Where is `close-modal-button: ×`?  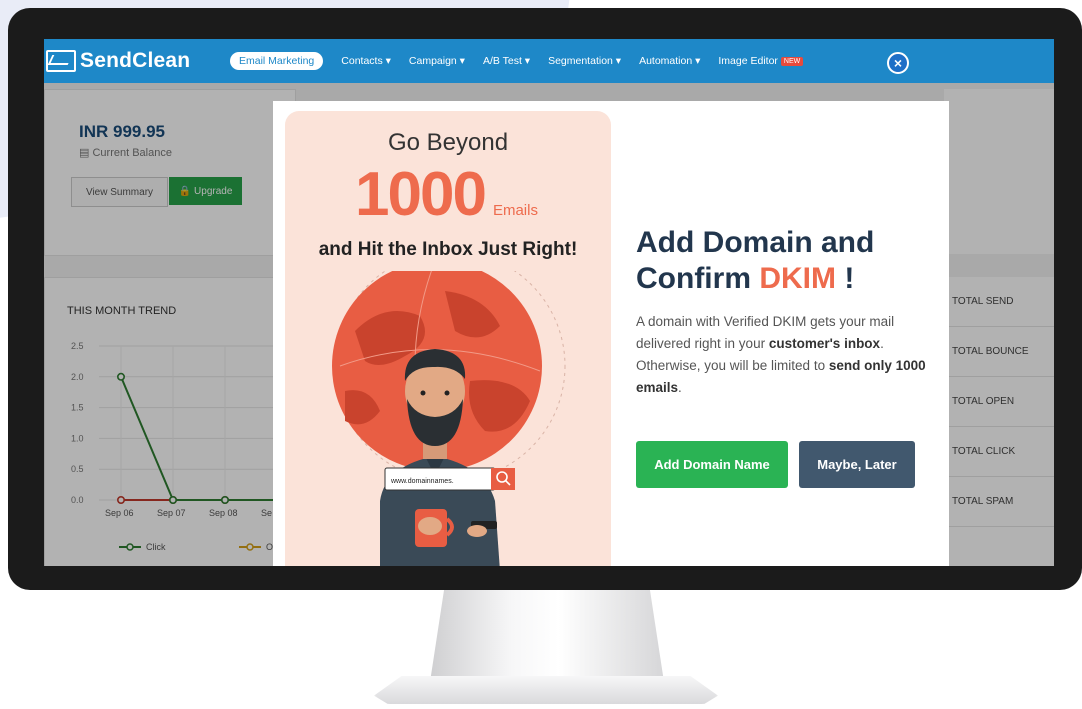 close-modal-button: × is located at coordinates (898, 63).